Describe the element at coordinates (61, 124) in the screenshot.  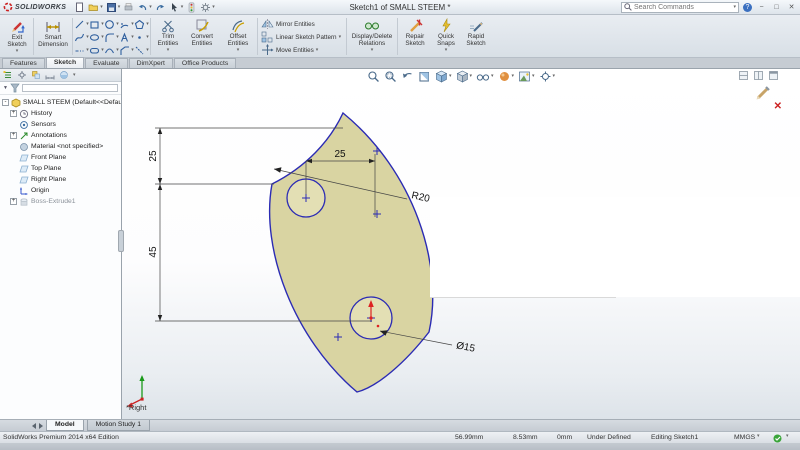
I see `tree-item-sensors: Sensors` at that location.